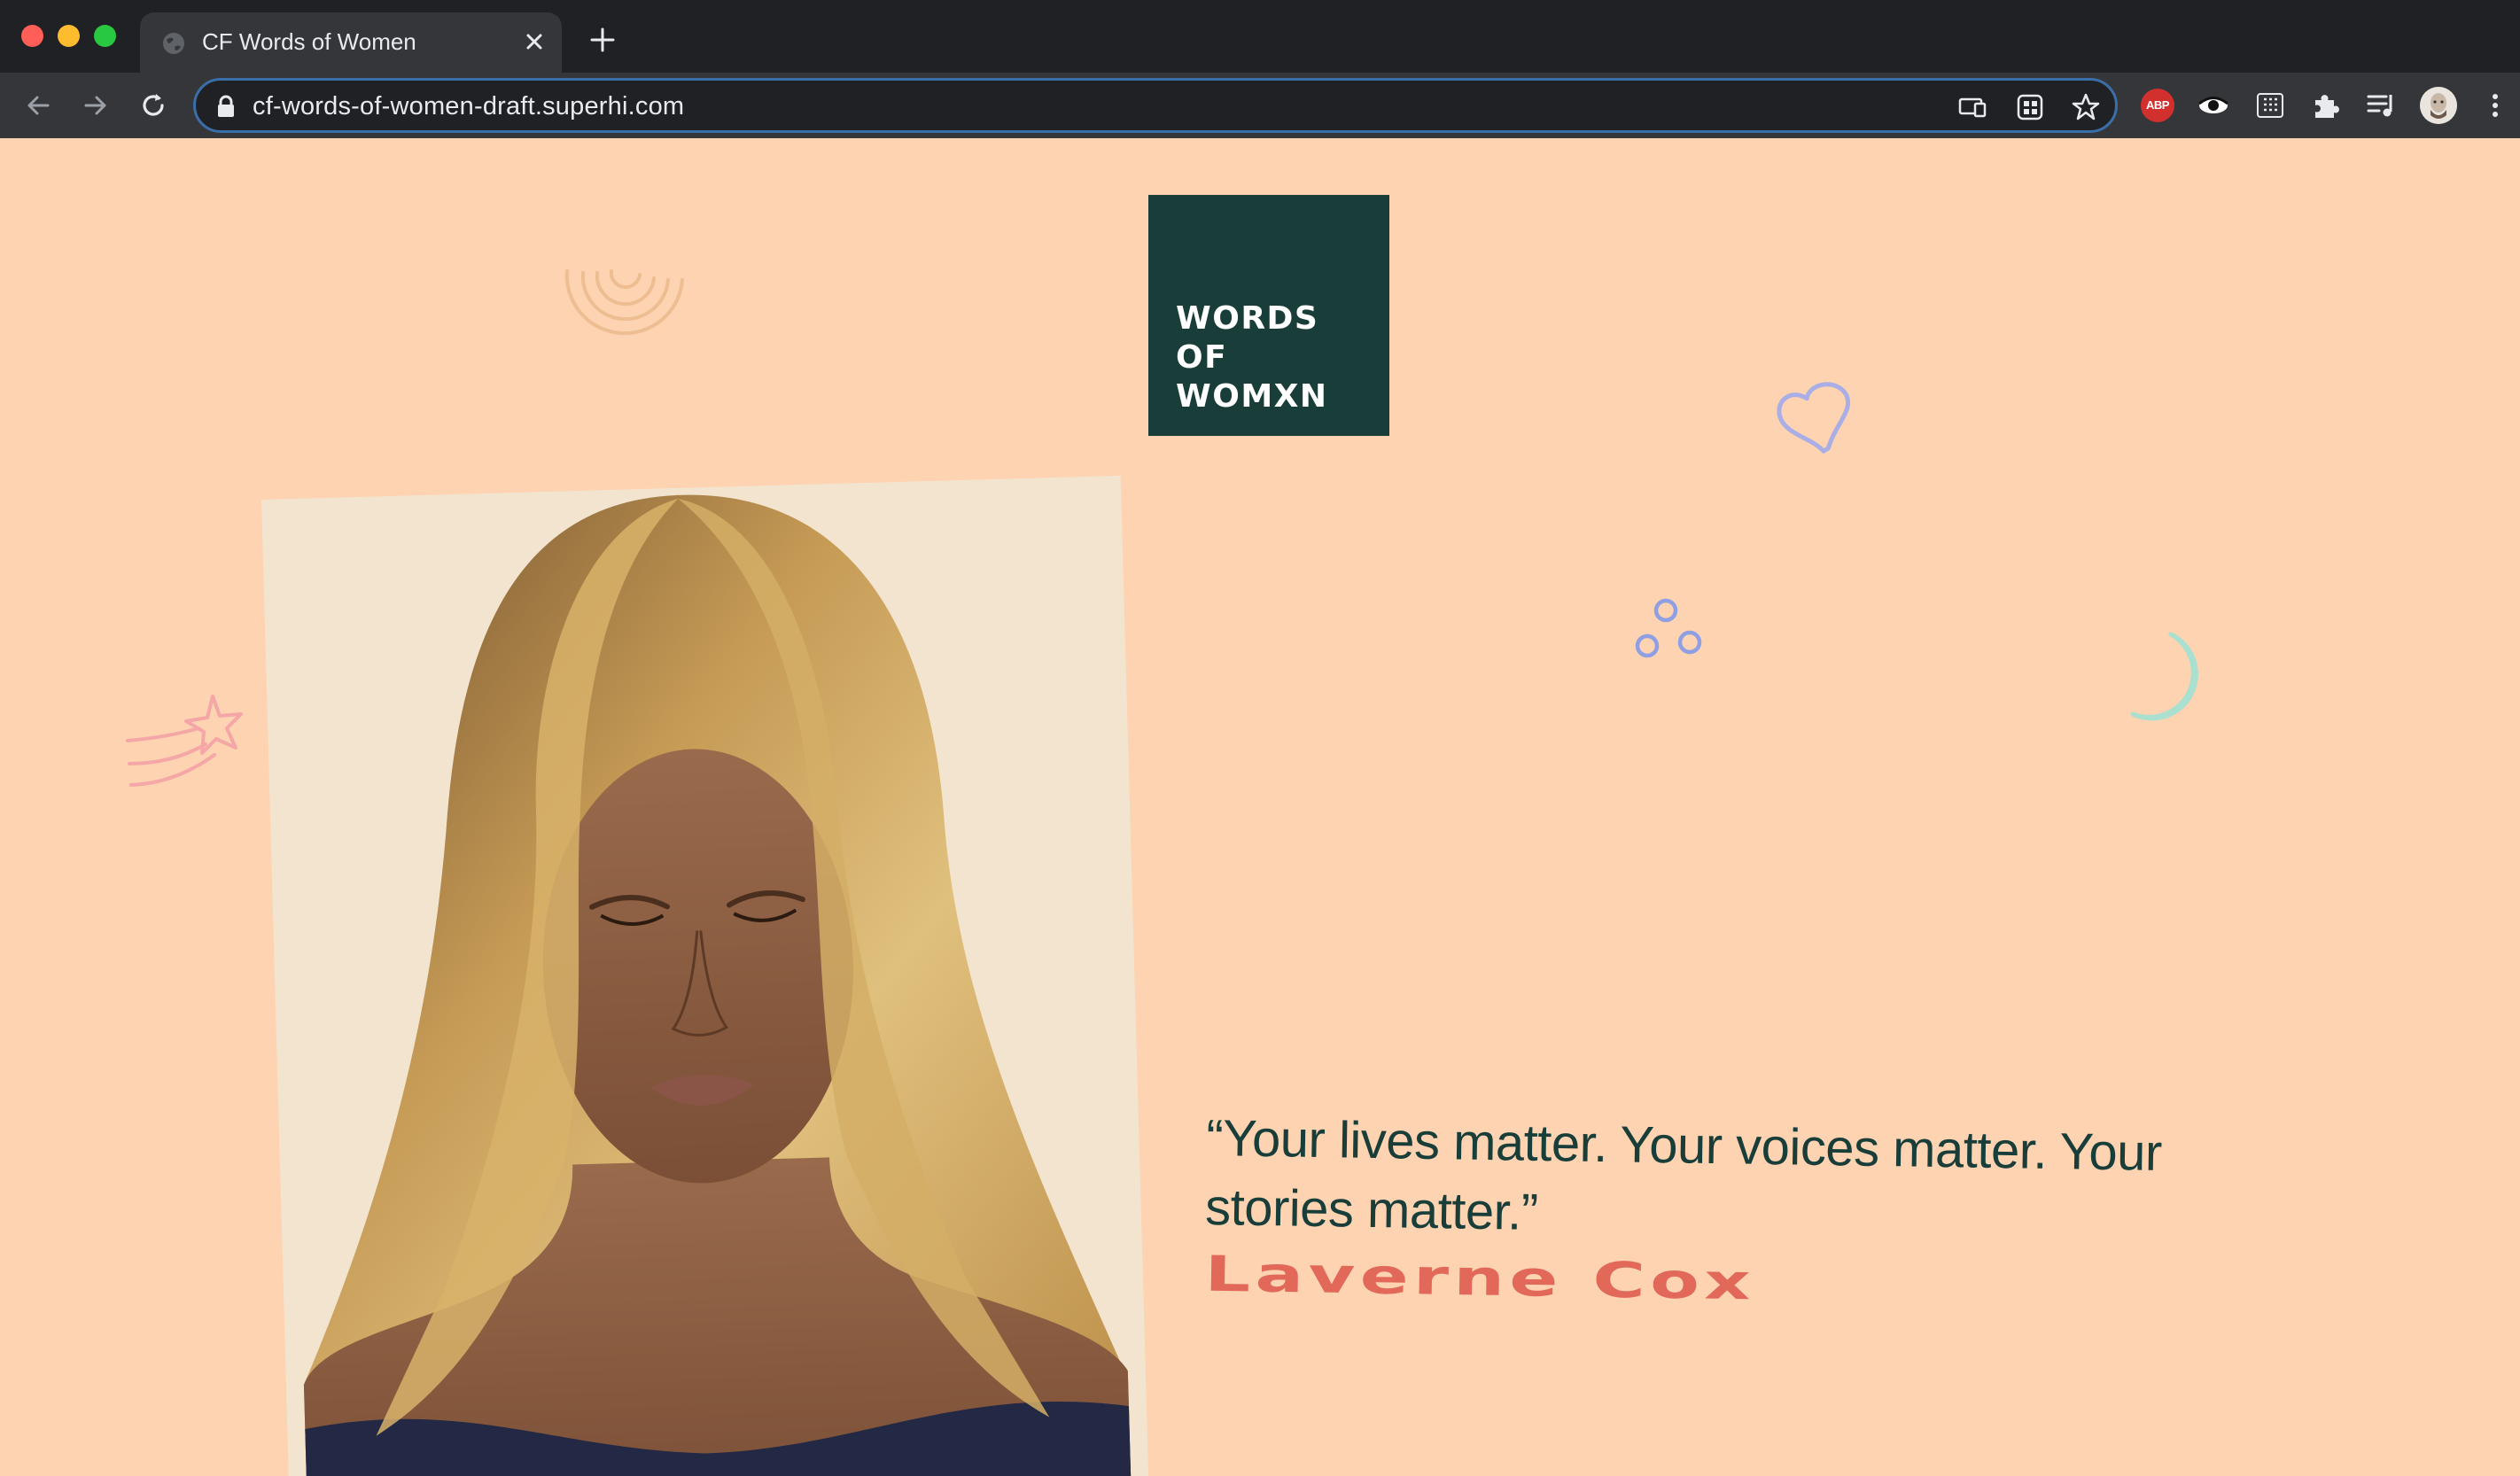 The height and width of the screenshot is (1476, 2520). Describe the element at coordinates (468, 106) in the screenshot. I see `url-text: cf-words-of-women-draft.superhi.com` at that location.